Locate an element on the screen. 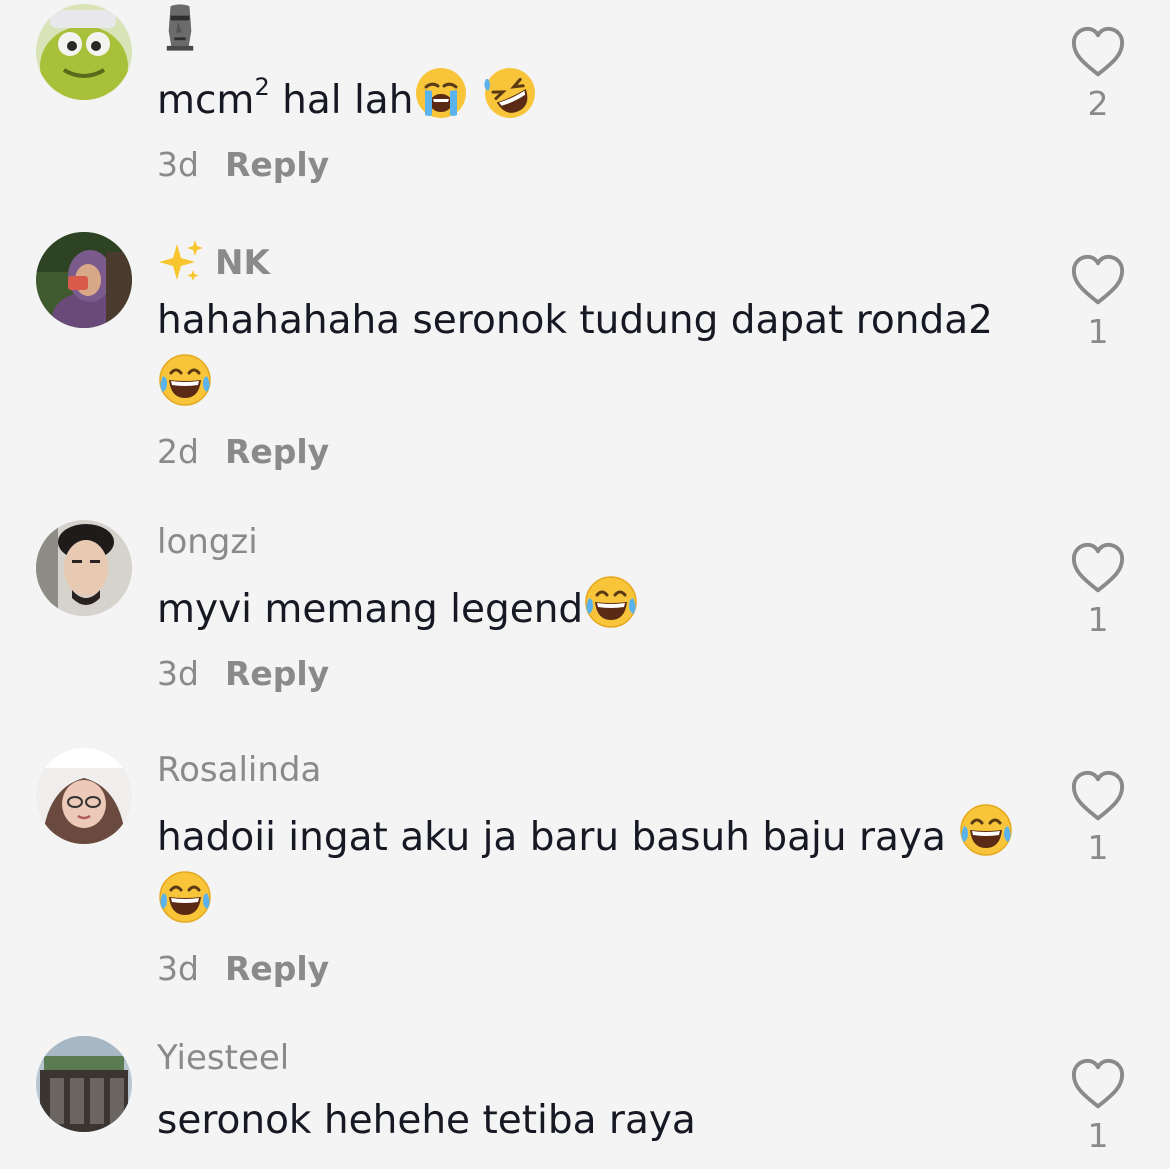  moai-icon is located at coordinates (180, 27).